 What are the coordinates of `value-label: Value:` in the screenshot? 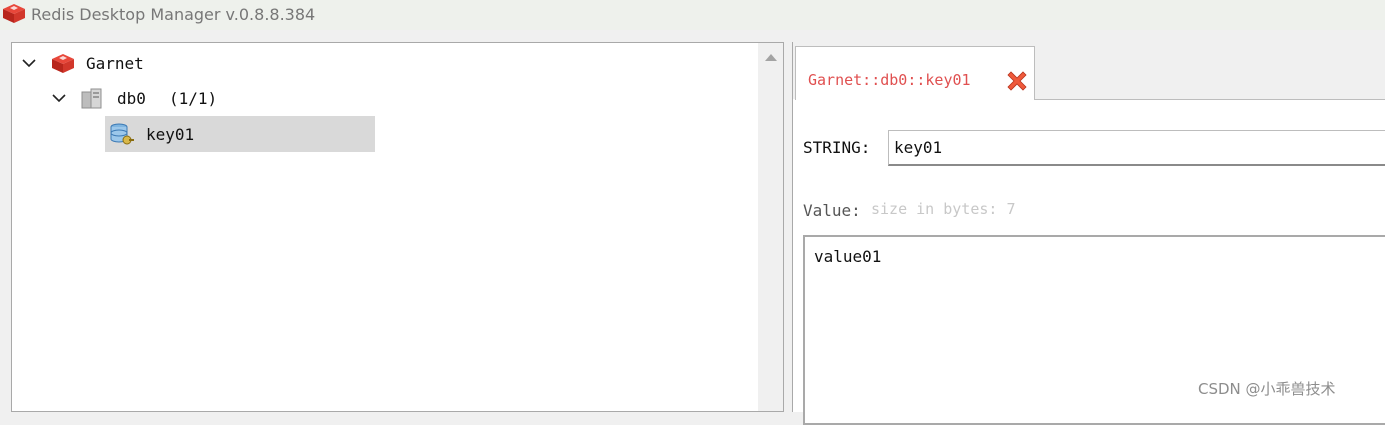 It's located at (832, 210).